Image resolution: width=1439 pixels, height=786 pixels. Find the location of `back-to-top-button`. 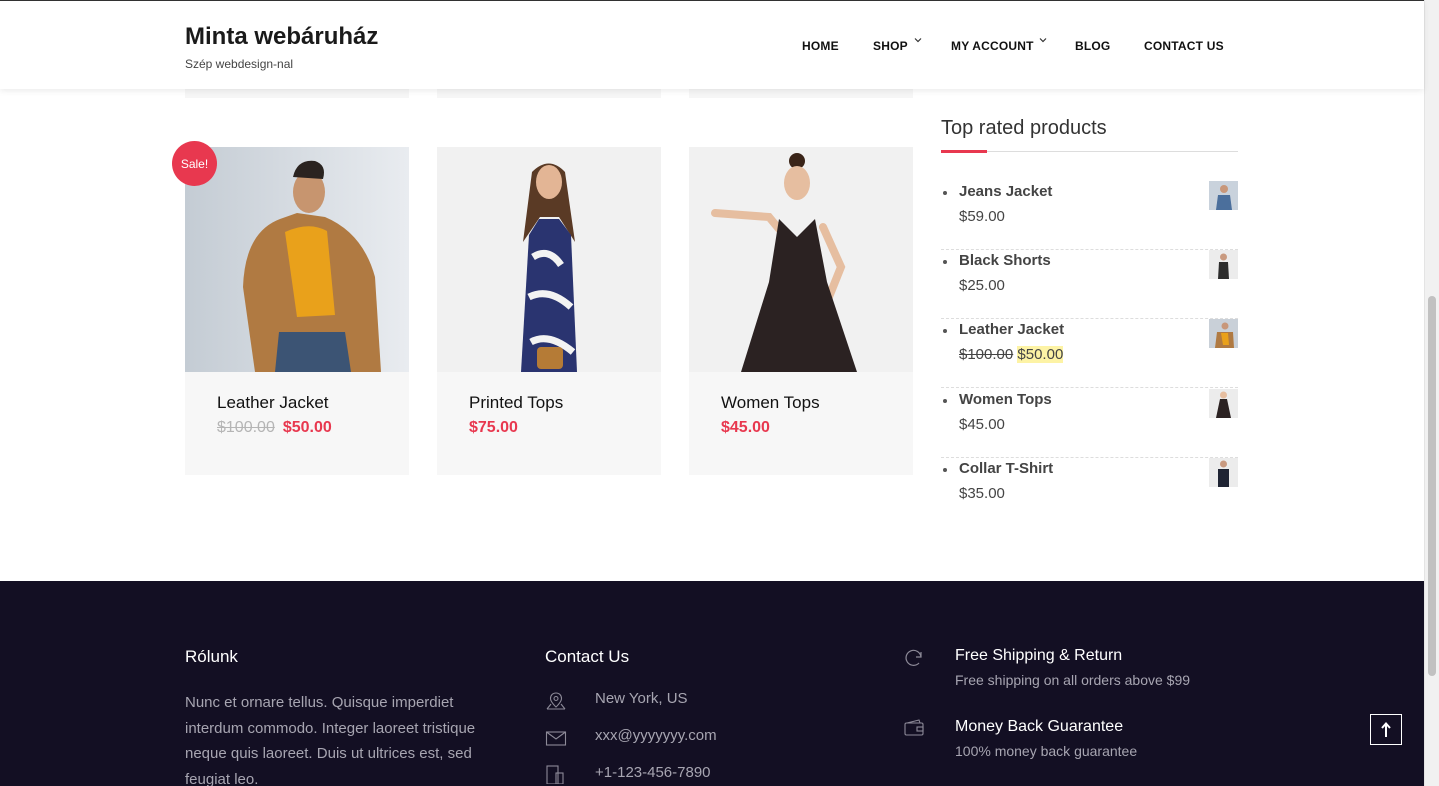

back-to-top-button is located at coordinates (1386, 729).